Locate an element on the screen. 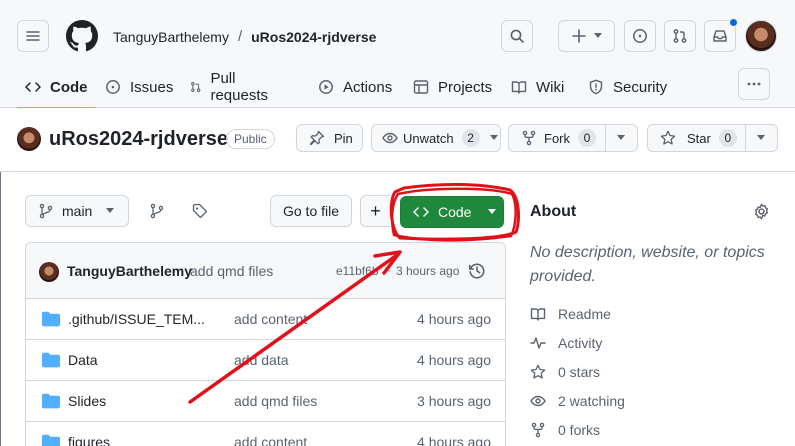 The height and width of the screenshot is (446, 795). tab-issues-label: Issues is located at coordinates (152, 87).